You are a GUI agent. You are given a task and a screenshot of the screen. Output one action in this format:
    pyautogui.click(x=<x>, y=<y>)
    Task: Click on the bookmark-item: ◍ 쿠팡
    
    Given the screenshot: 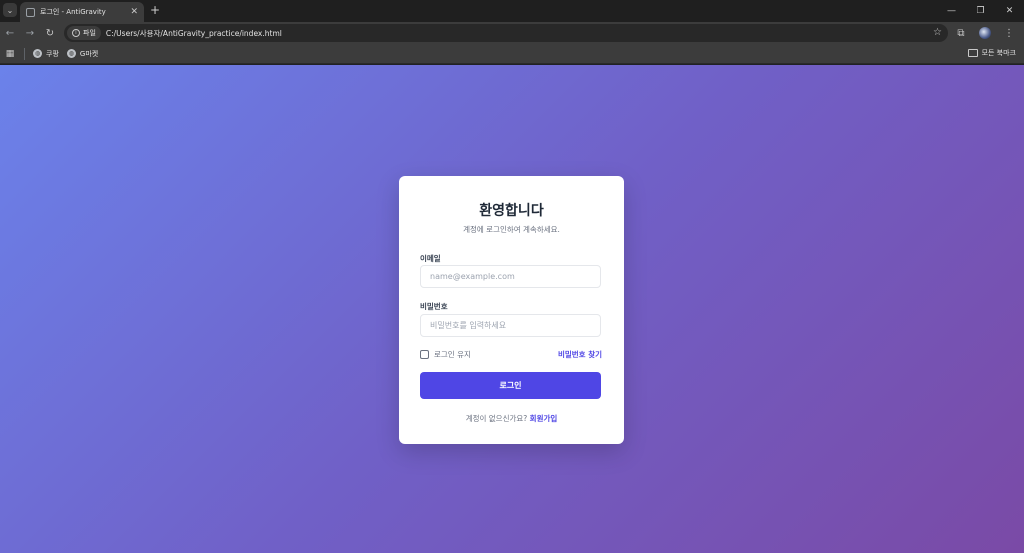 What is the action you would take?
    pyautogui.click(x=46, y=54)
    